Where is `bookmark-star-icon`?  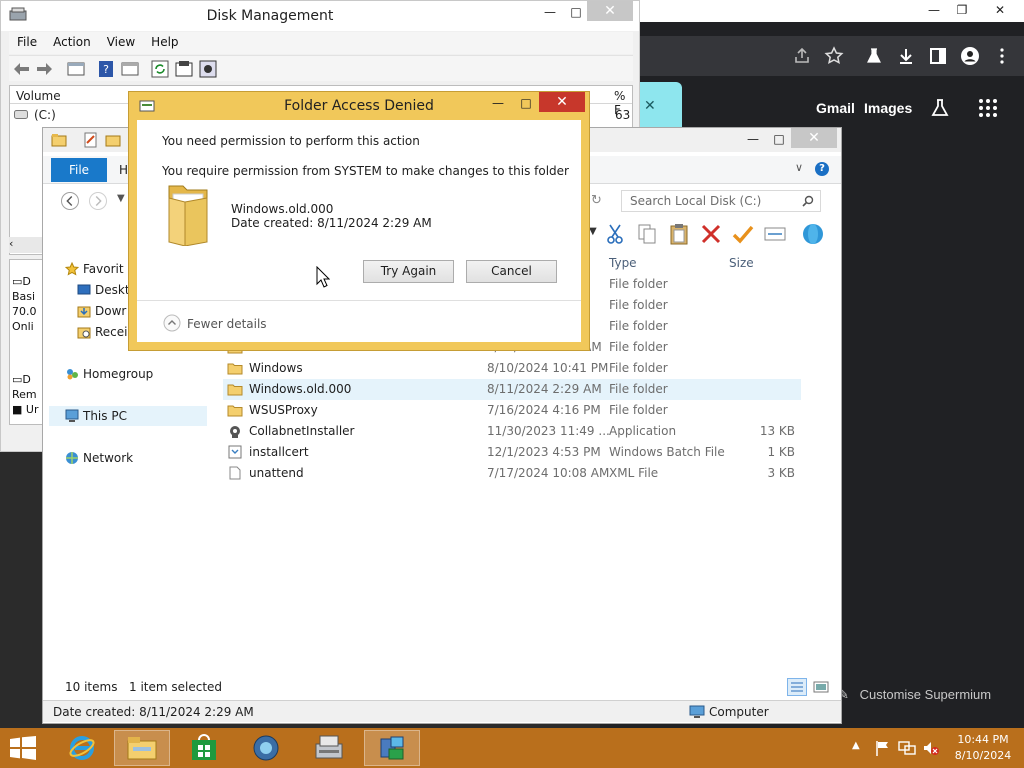 bookmark-star-icon is located at coordinates (834, 56).